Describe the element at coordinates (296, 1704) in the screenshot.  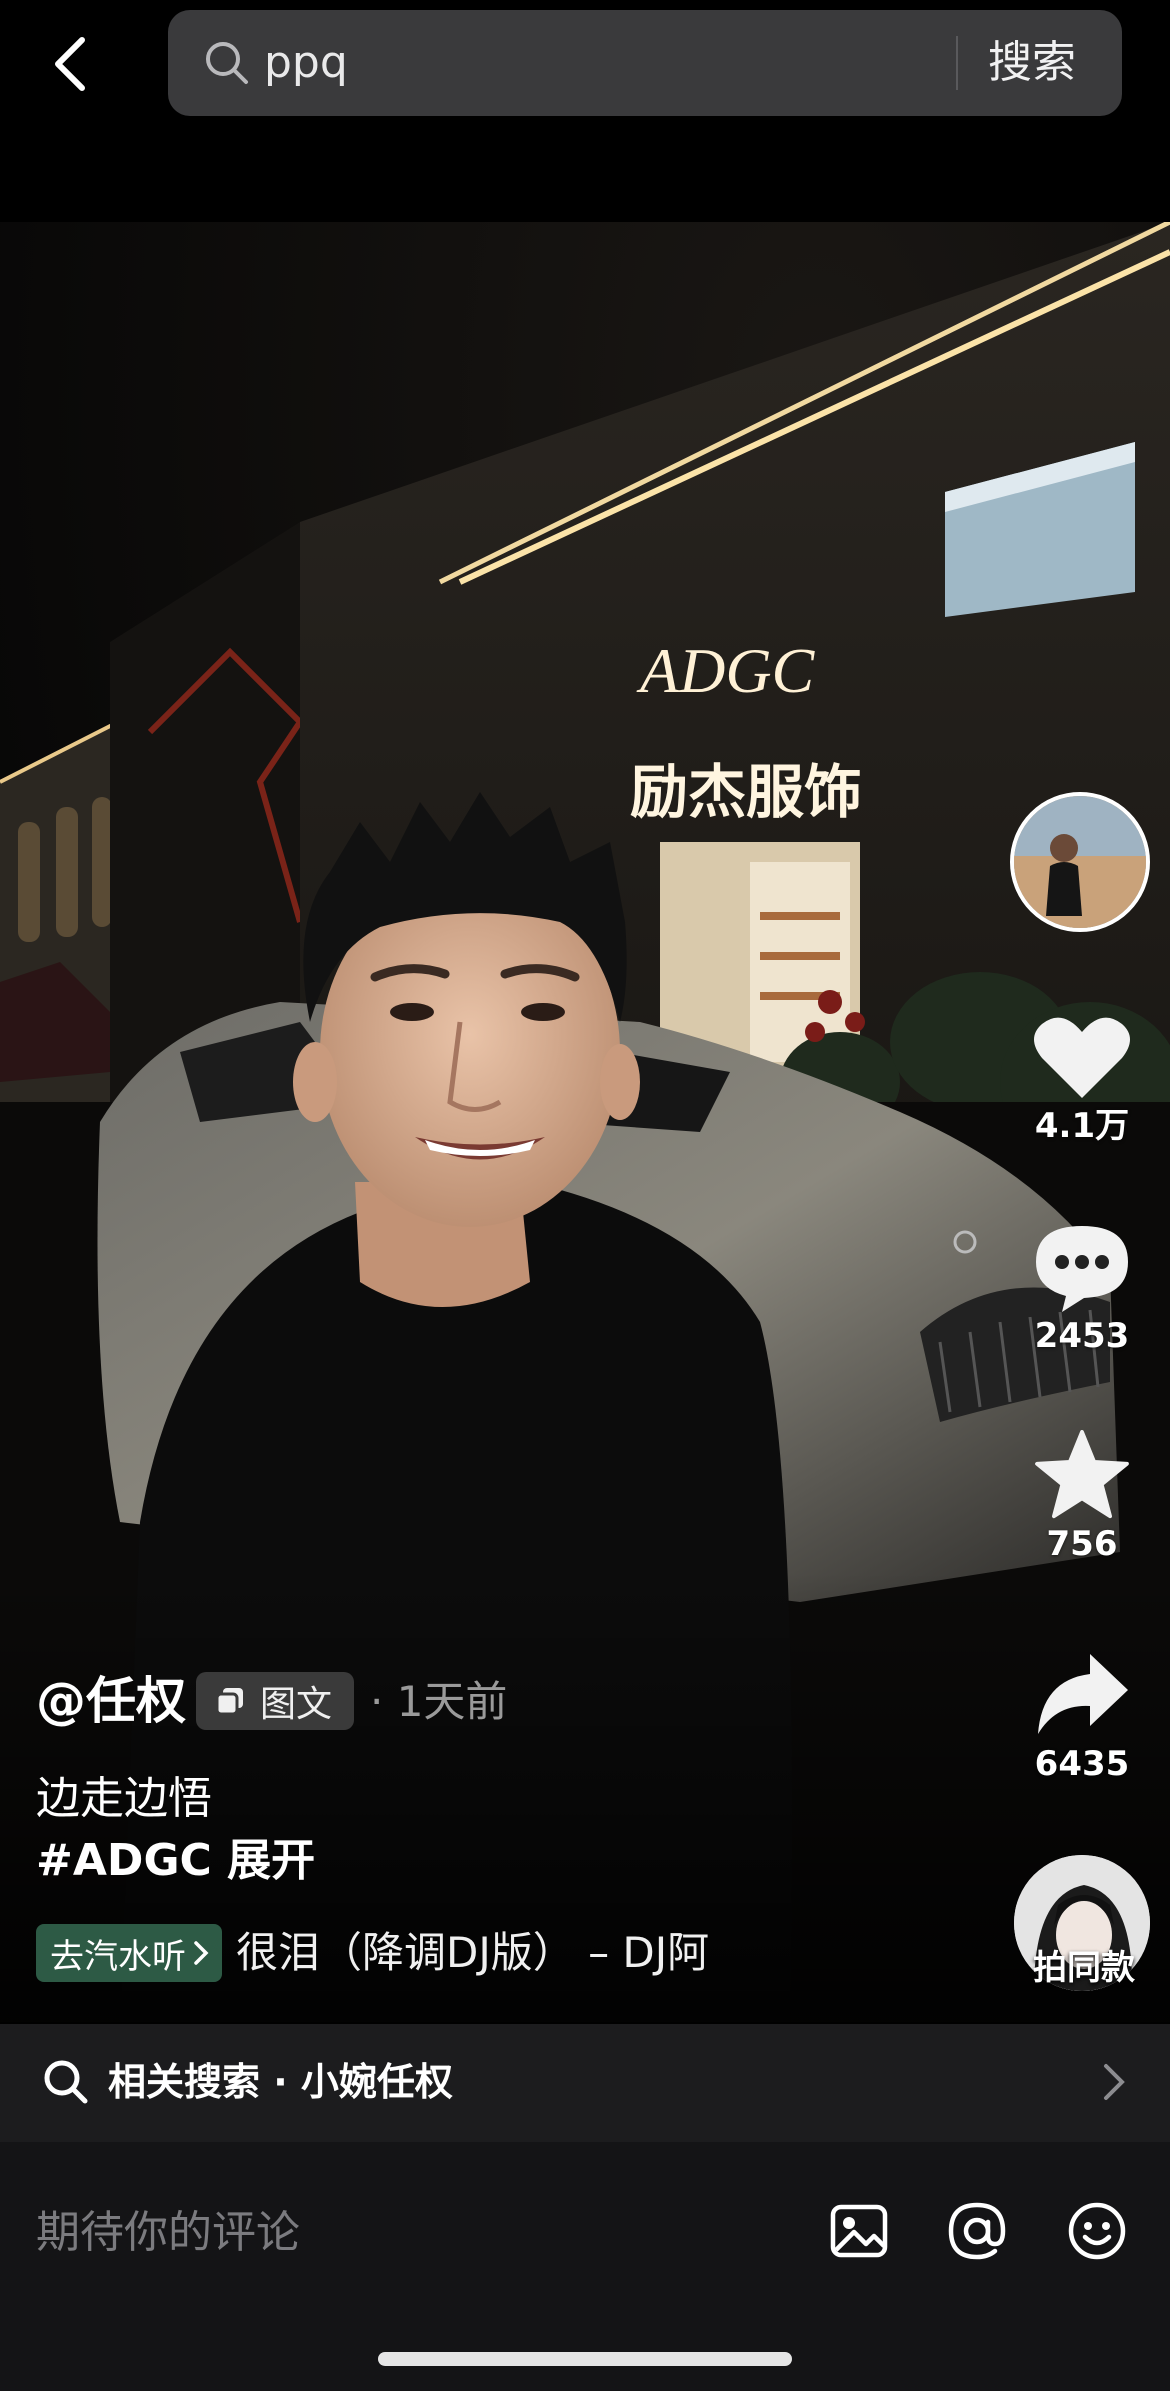
I see `post-type-label: 图文` at that location.